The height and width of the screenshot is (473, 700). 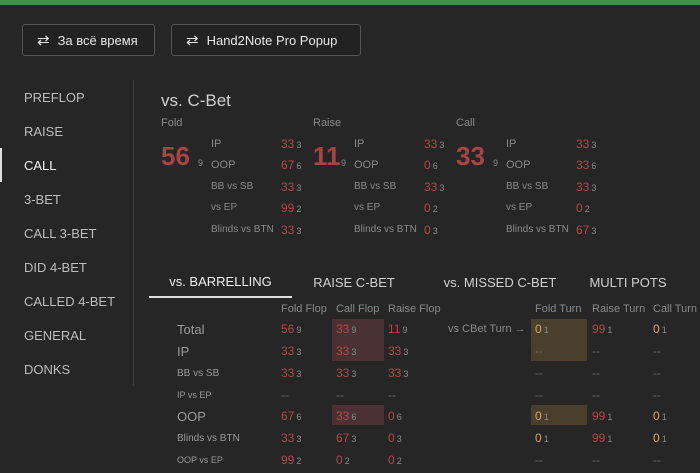 What do you see at coordinates (586, 230) in the screenshot?
I see `stat-value: 67 3` at bounding box center [586, 230].